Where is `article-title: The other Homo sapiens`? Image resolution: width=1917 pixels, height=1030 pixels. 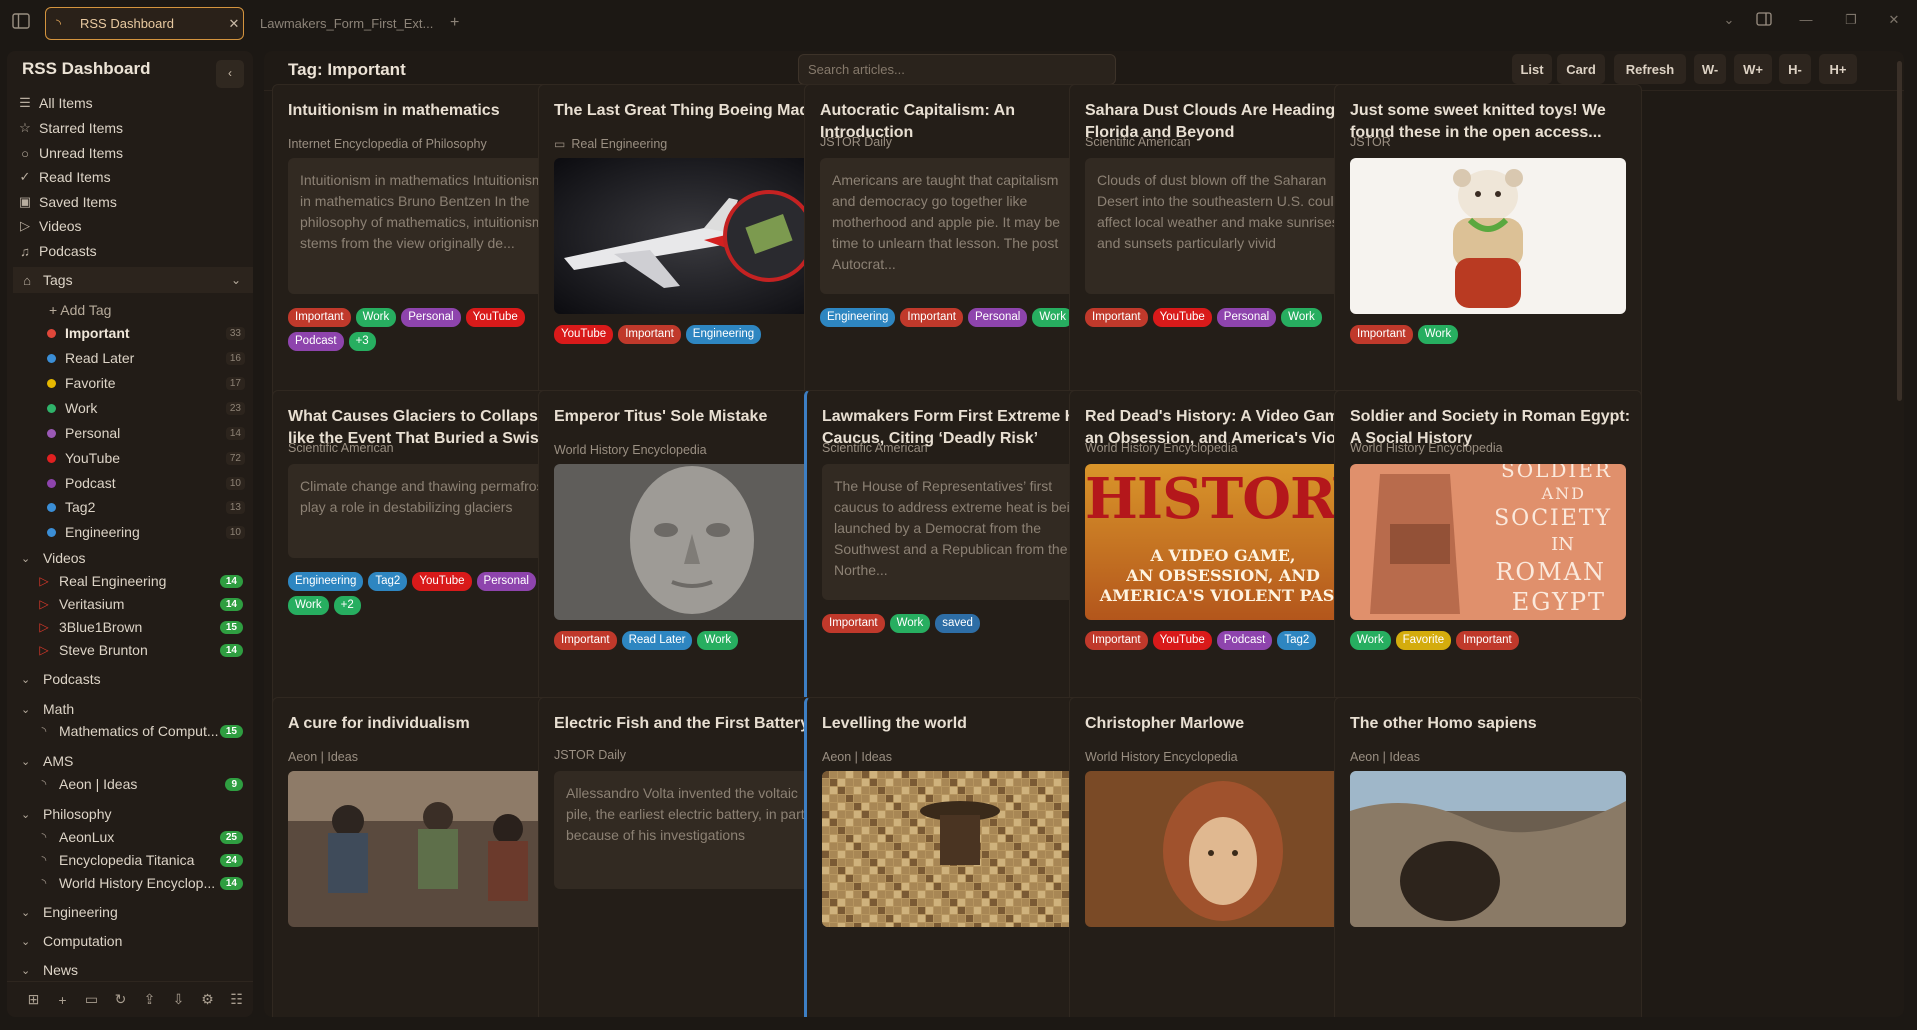 article-title: The other Homo sapiens is located at coordinates (1491, 724).